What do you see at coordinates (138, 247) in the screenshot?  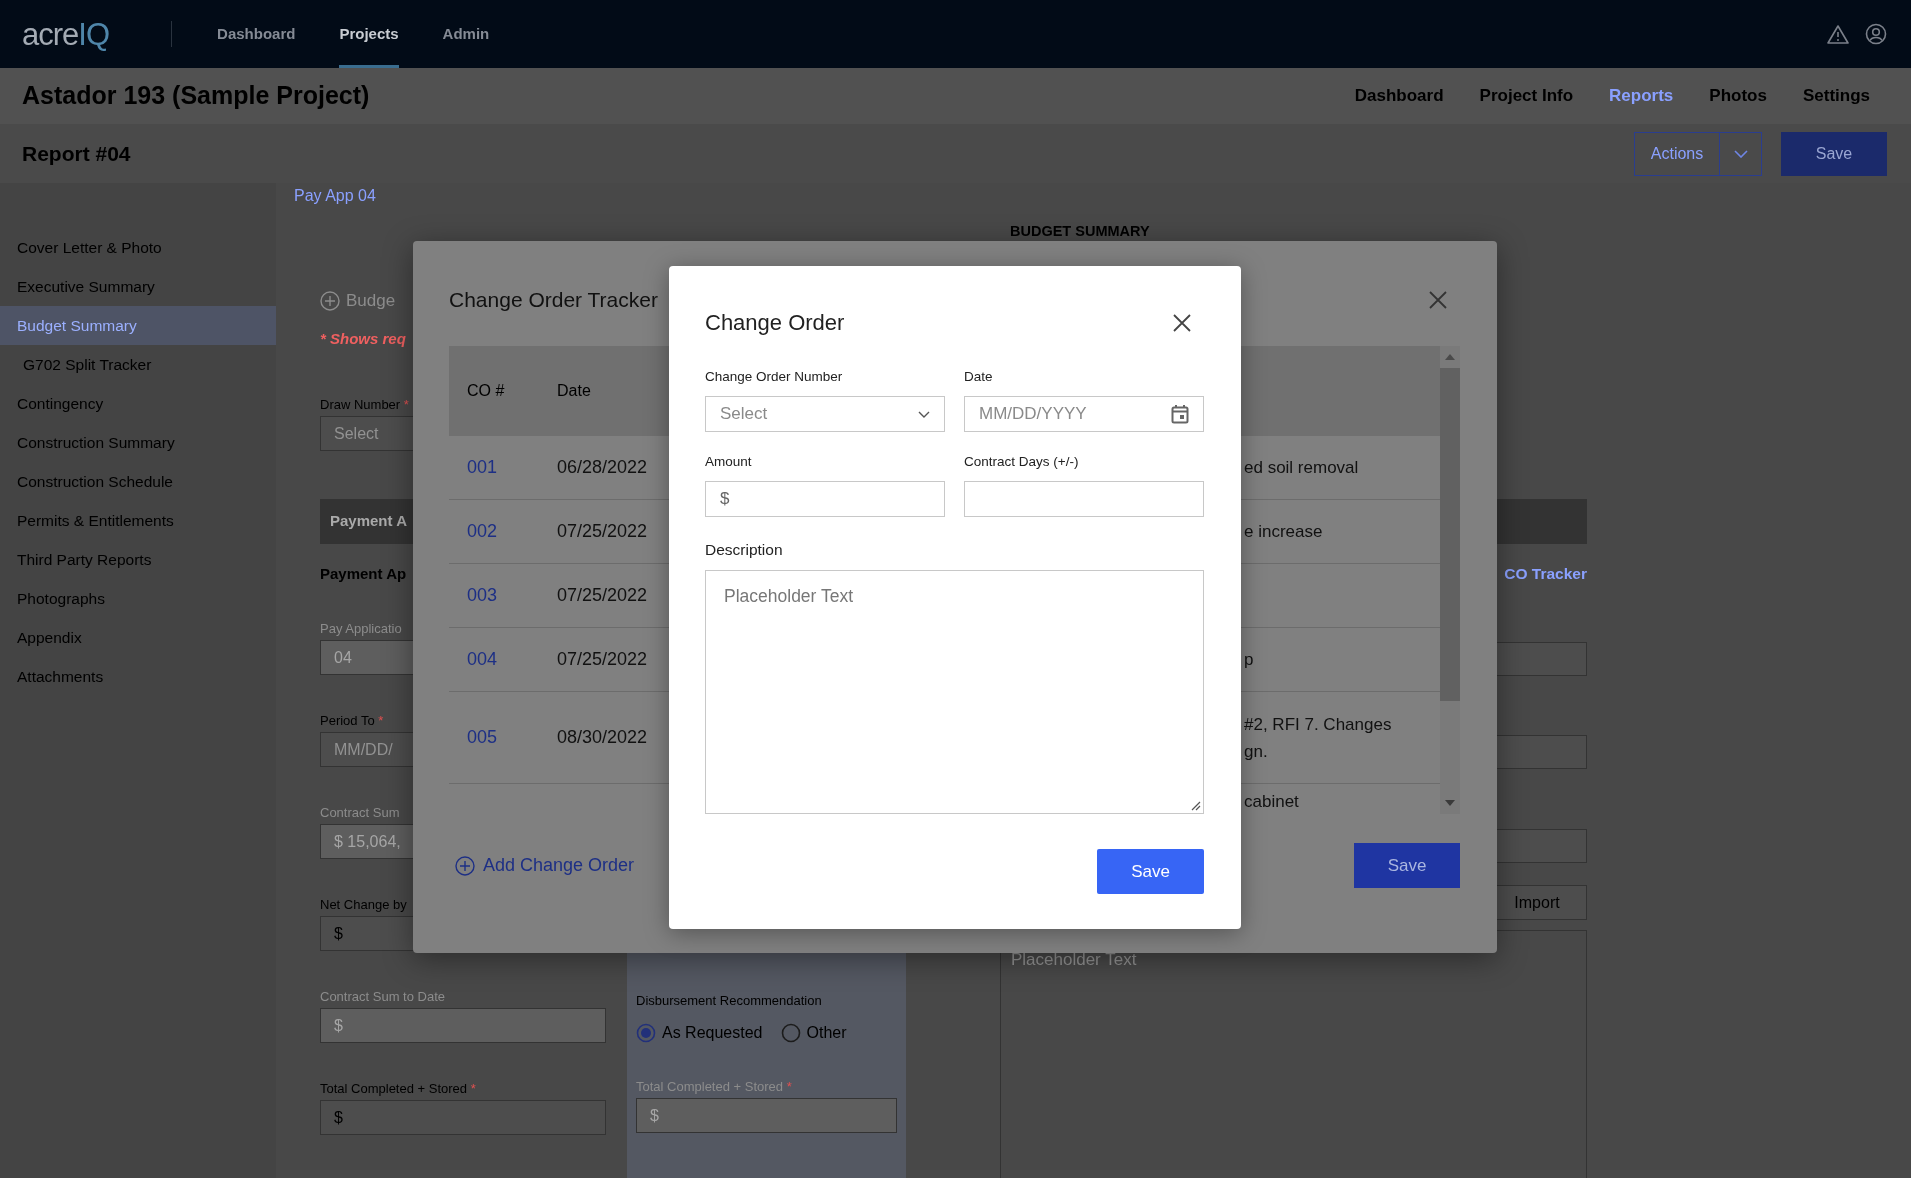 I see `sidebar-item: Cover Letter & Photo` at bounding box center [138, 247].